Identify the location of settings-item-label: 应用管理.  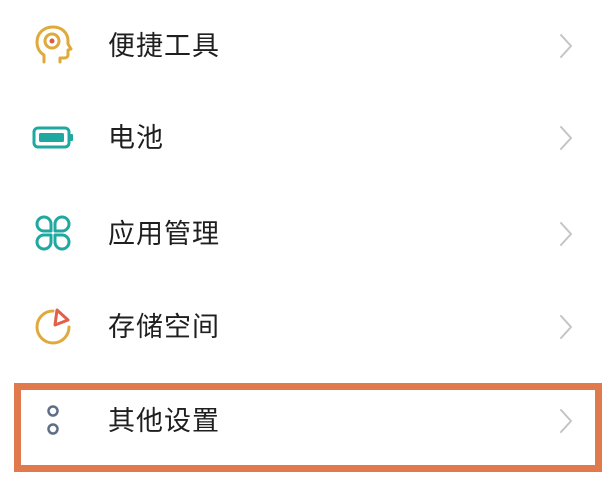
(164, 234).